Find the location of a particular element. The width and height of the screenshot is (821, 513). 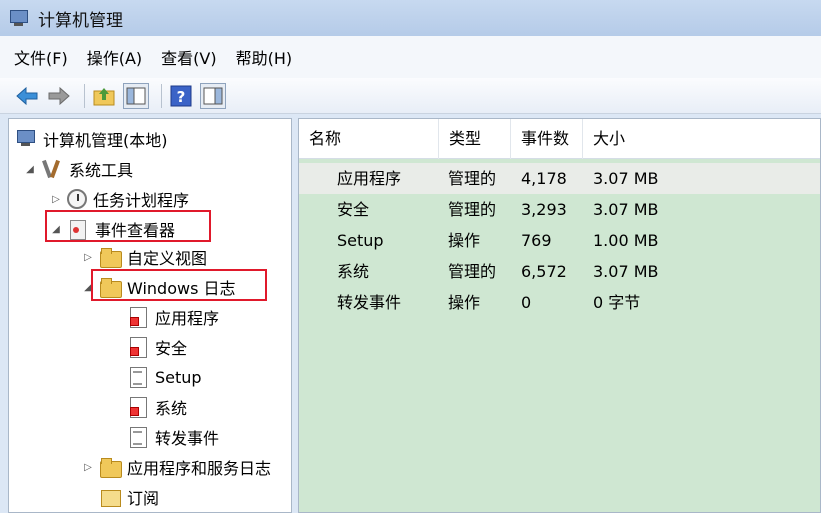

tree-item-system-tools: ◢ 系统工具 is located at coordinates (78, 169).